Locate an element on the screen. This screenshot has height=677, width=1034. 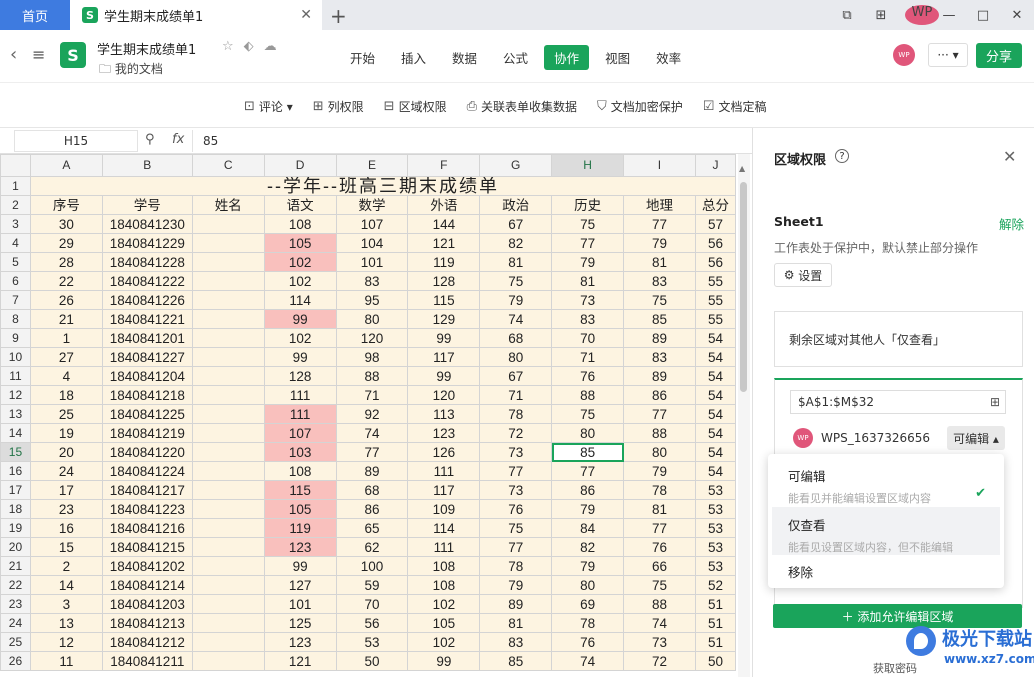
row-header: 9 is located at coordinates (15, 338).